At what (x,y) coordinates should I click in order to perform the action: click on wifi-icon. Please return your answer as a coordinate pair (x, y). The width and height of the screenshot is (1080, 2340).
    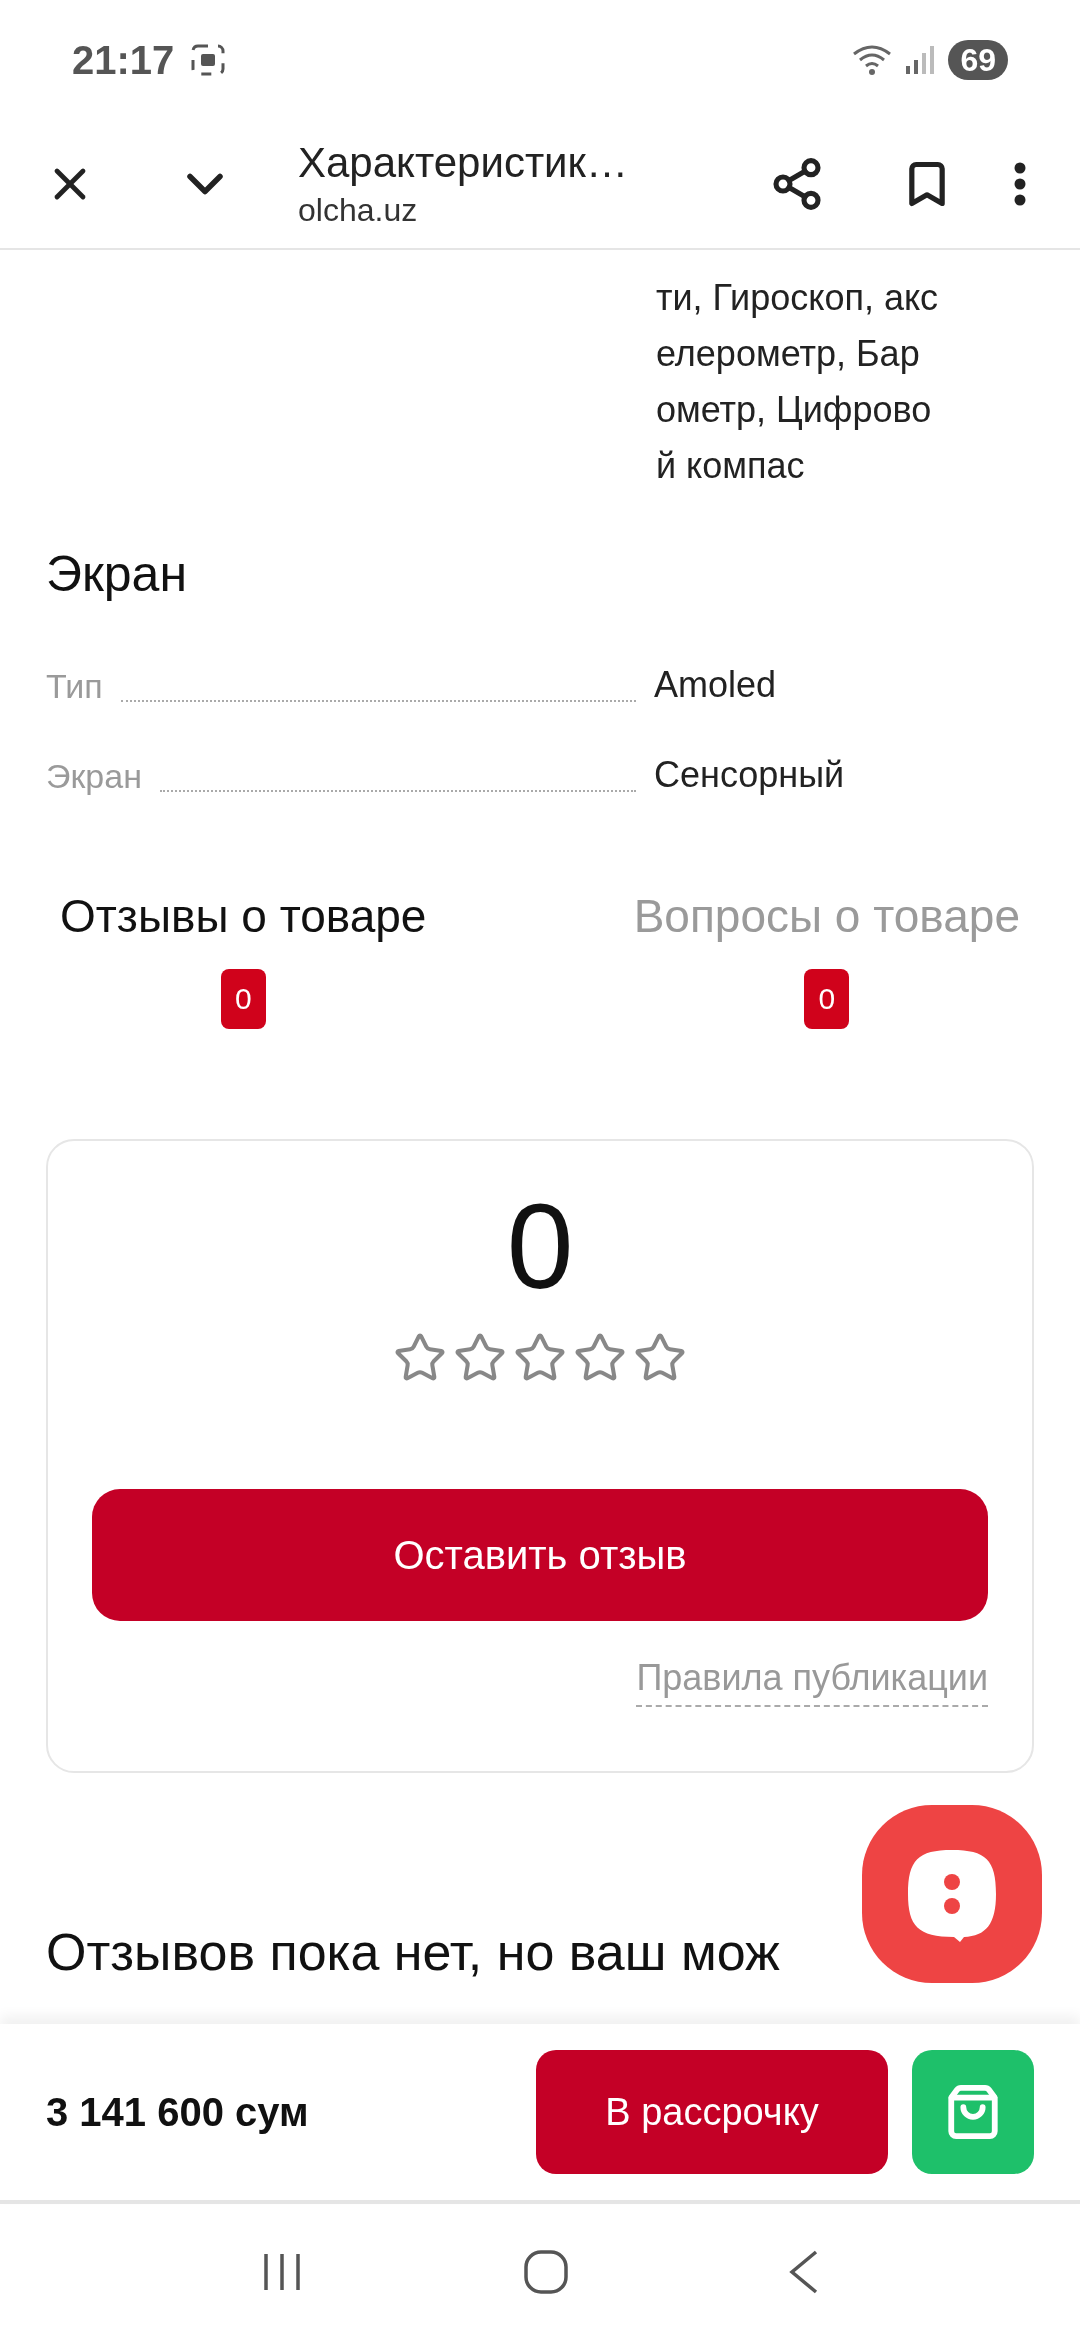
    Looking at the image, I should click on (872, 60).